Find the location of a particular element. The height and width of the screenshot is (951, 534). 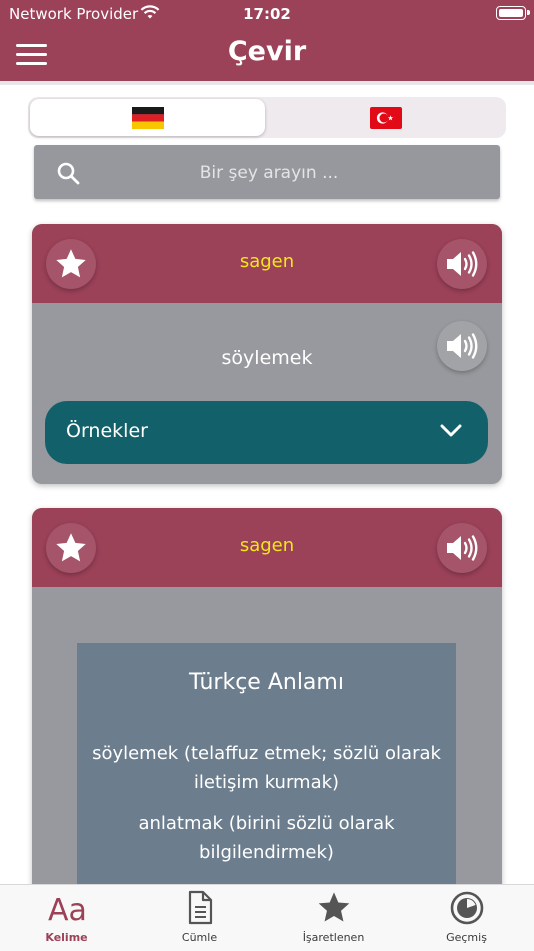

tab-kelime: Aa Kelime is located at coordinates (66, 918).